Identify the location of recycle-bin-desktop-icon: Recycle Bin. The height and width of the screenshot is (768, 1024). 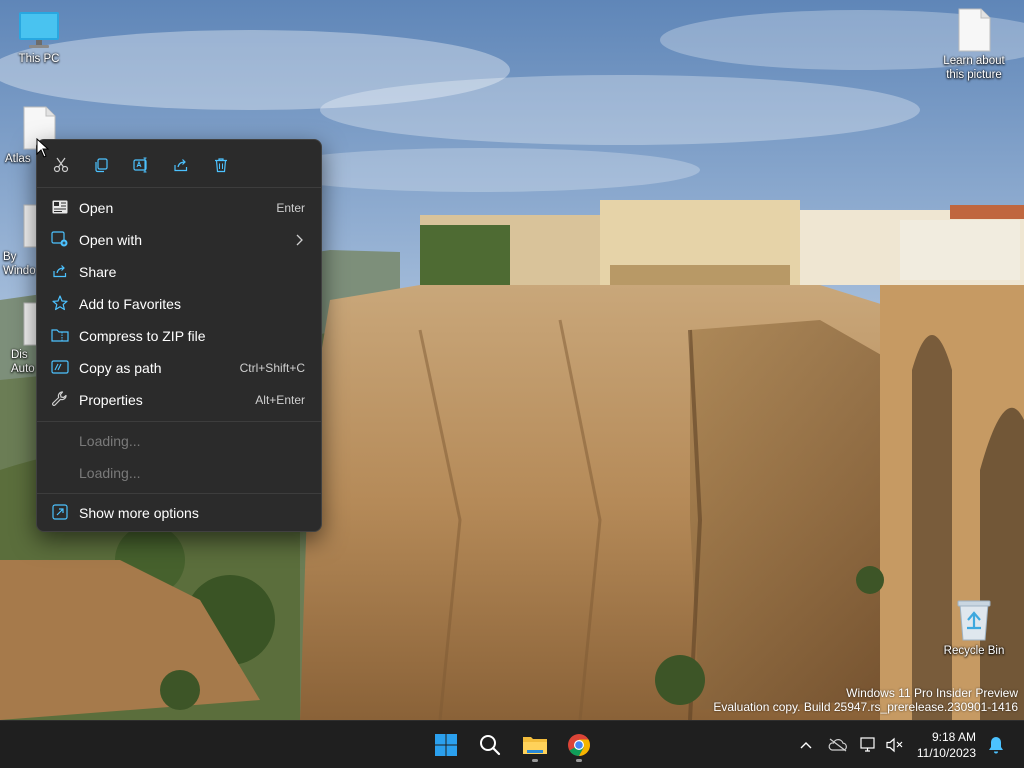
(974, 628).